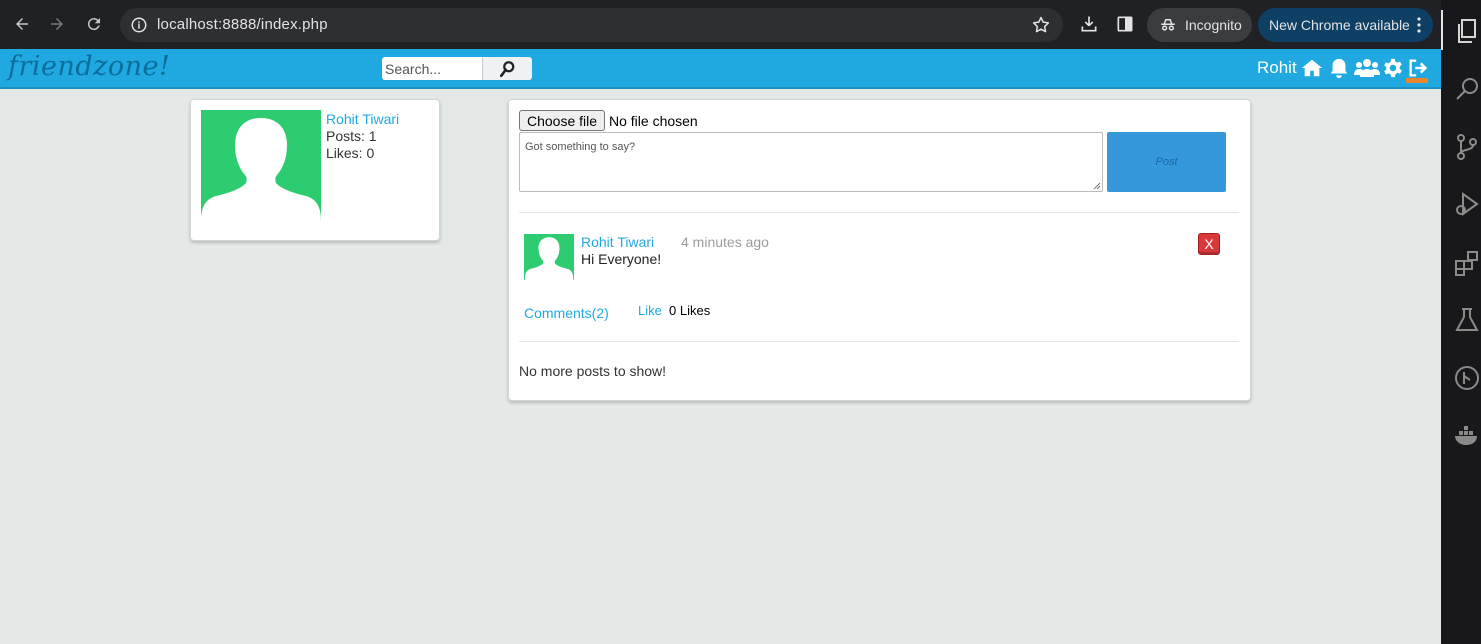  What do you see at coordinates (139, 25) in the screenshot?
I see `site-info-icon` at bounding box center [139, 25].